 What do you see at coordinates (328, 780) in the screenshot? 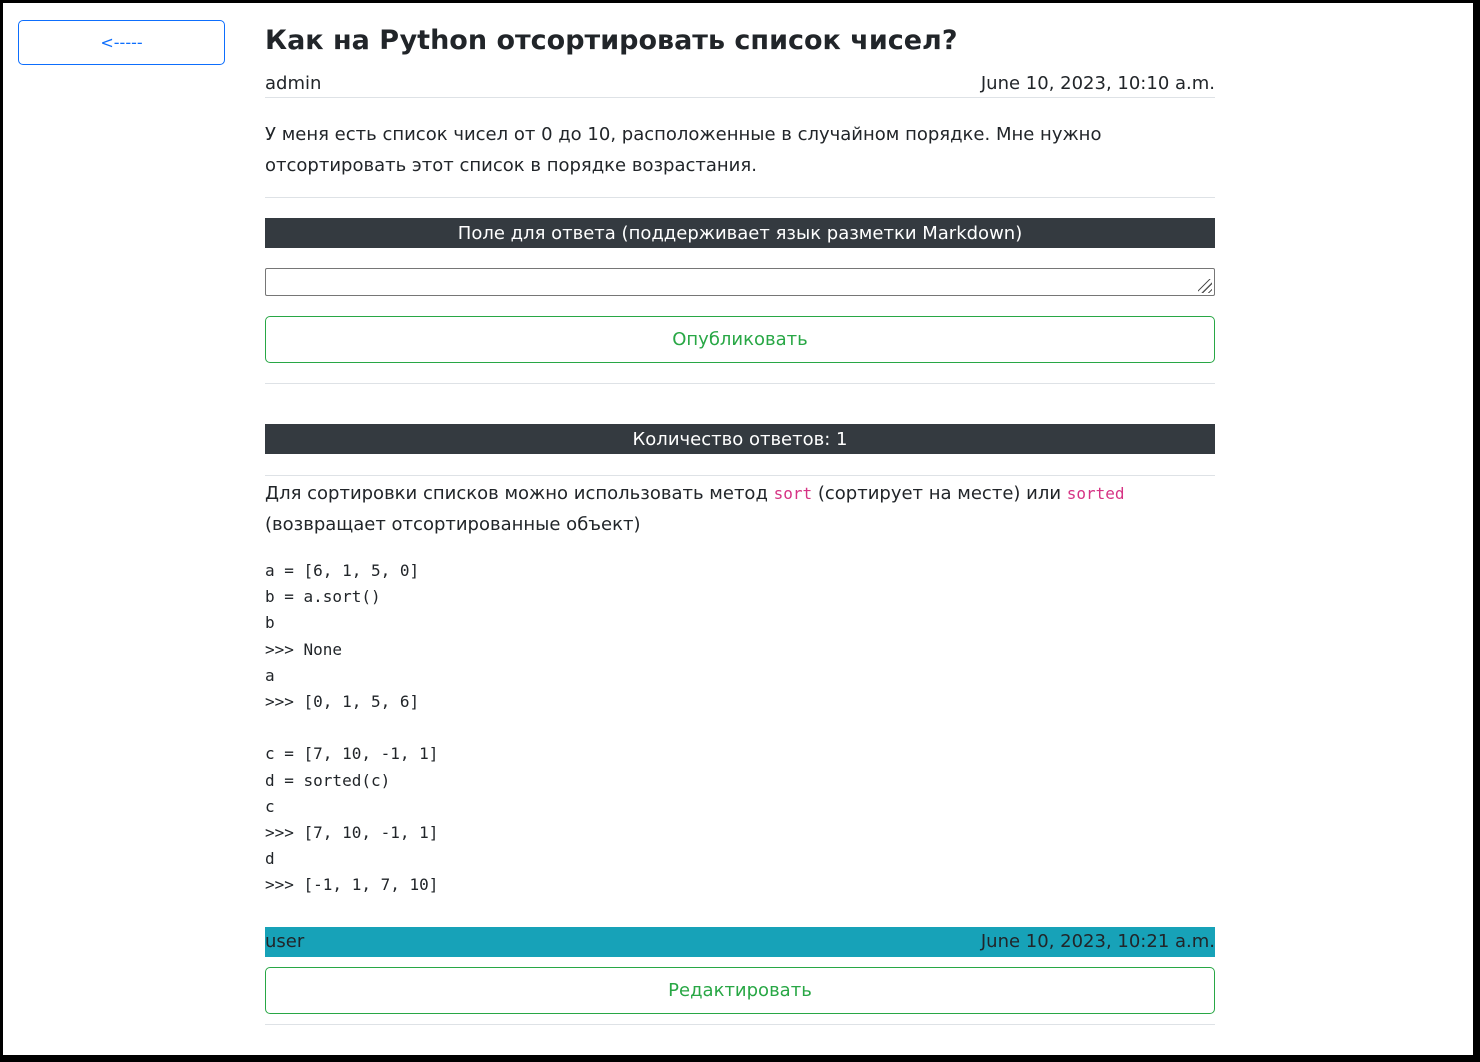
I see `code-line: d = sorted(c)` at bounding box center [328, 780].